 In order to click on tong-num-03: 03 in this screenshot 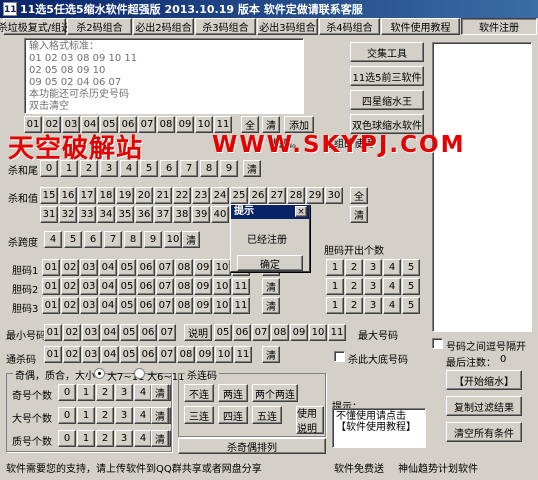, I will do `click(91, 354)`.